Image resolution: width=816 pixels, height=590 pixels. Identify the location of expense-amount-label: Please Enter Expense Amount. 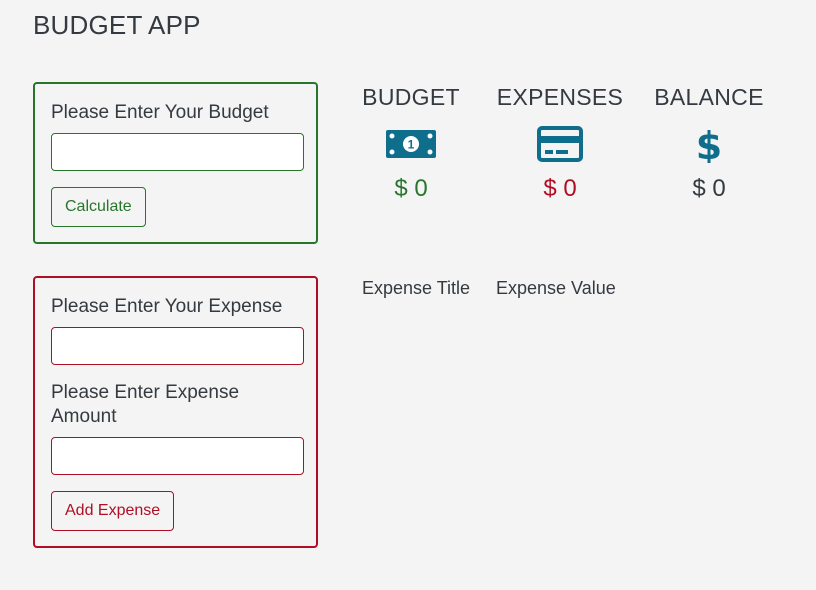
(145, 404).